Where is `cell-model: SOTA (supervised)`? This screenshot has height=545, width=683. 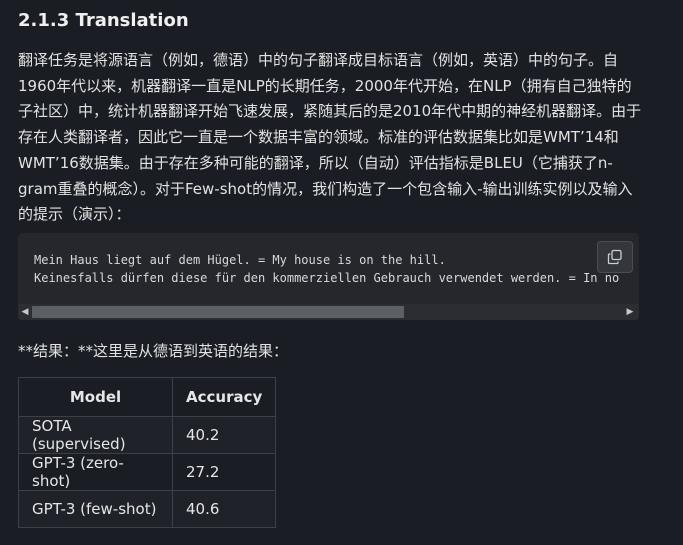 cell-model: SOTA (supervised) is located at coordinates (95, 435).